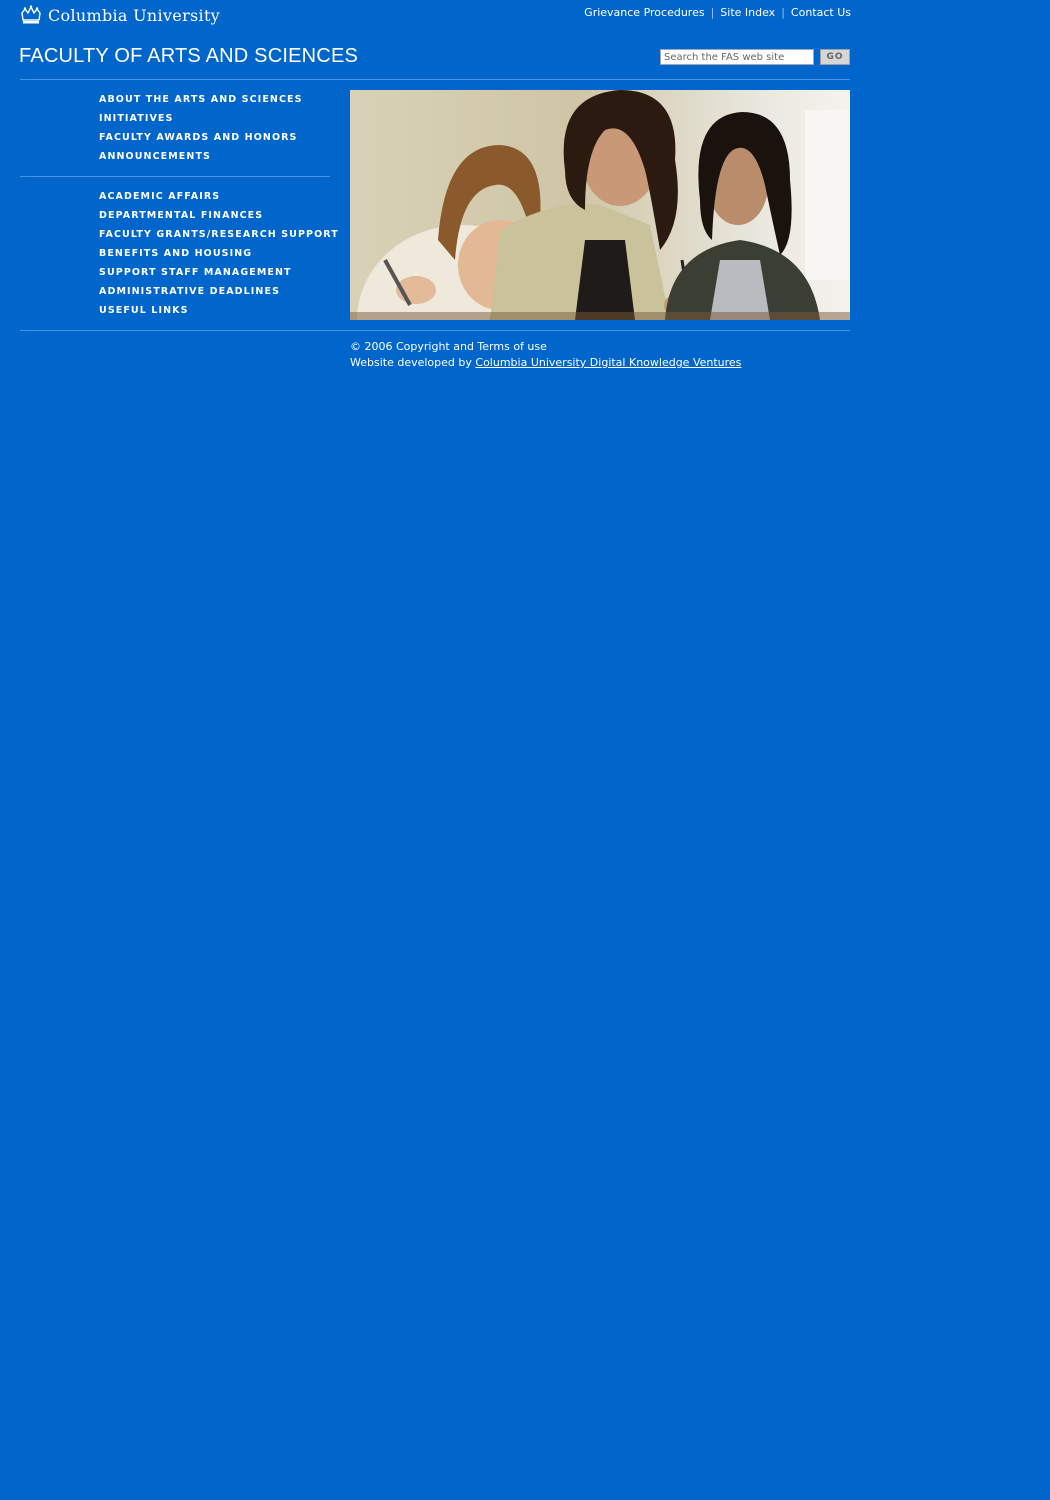 This screenshot has width=1050, height=1500. I want to click on copyright-text: © 2006 Copyright and Terms of use, so click(545, 347).